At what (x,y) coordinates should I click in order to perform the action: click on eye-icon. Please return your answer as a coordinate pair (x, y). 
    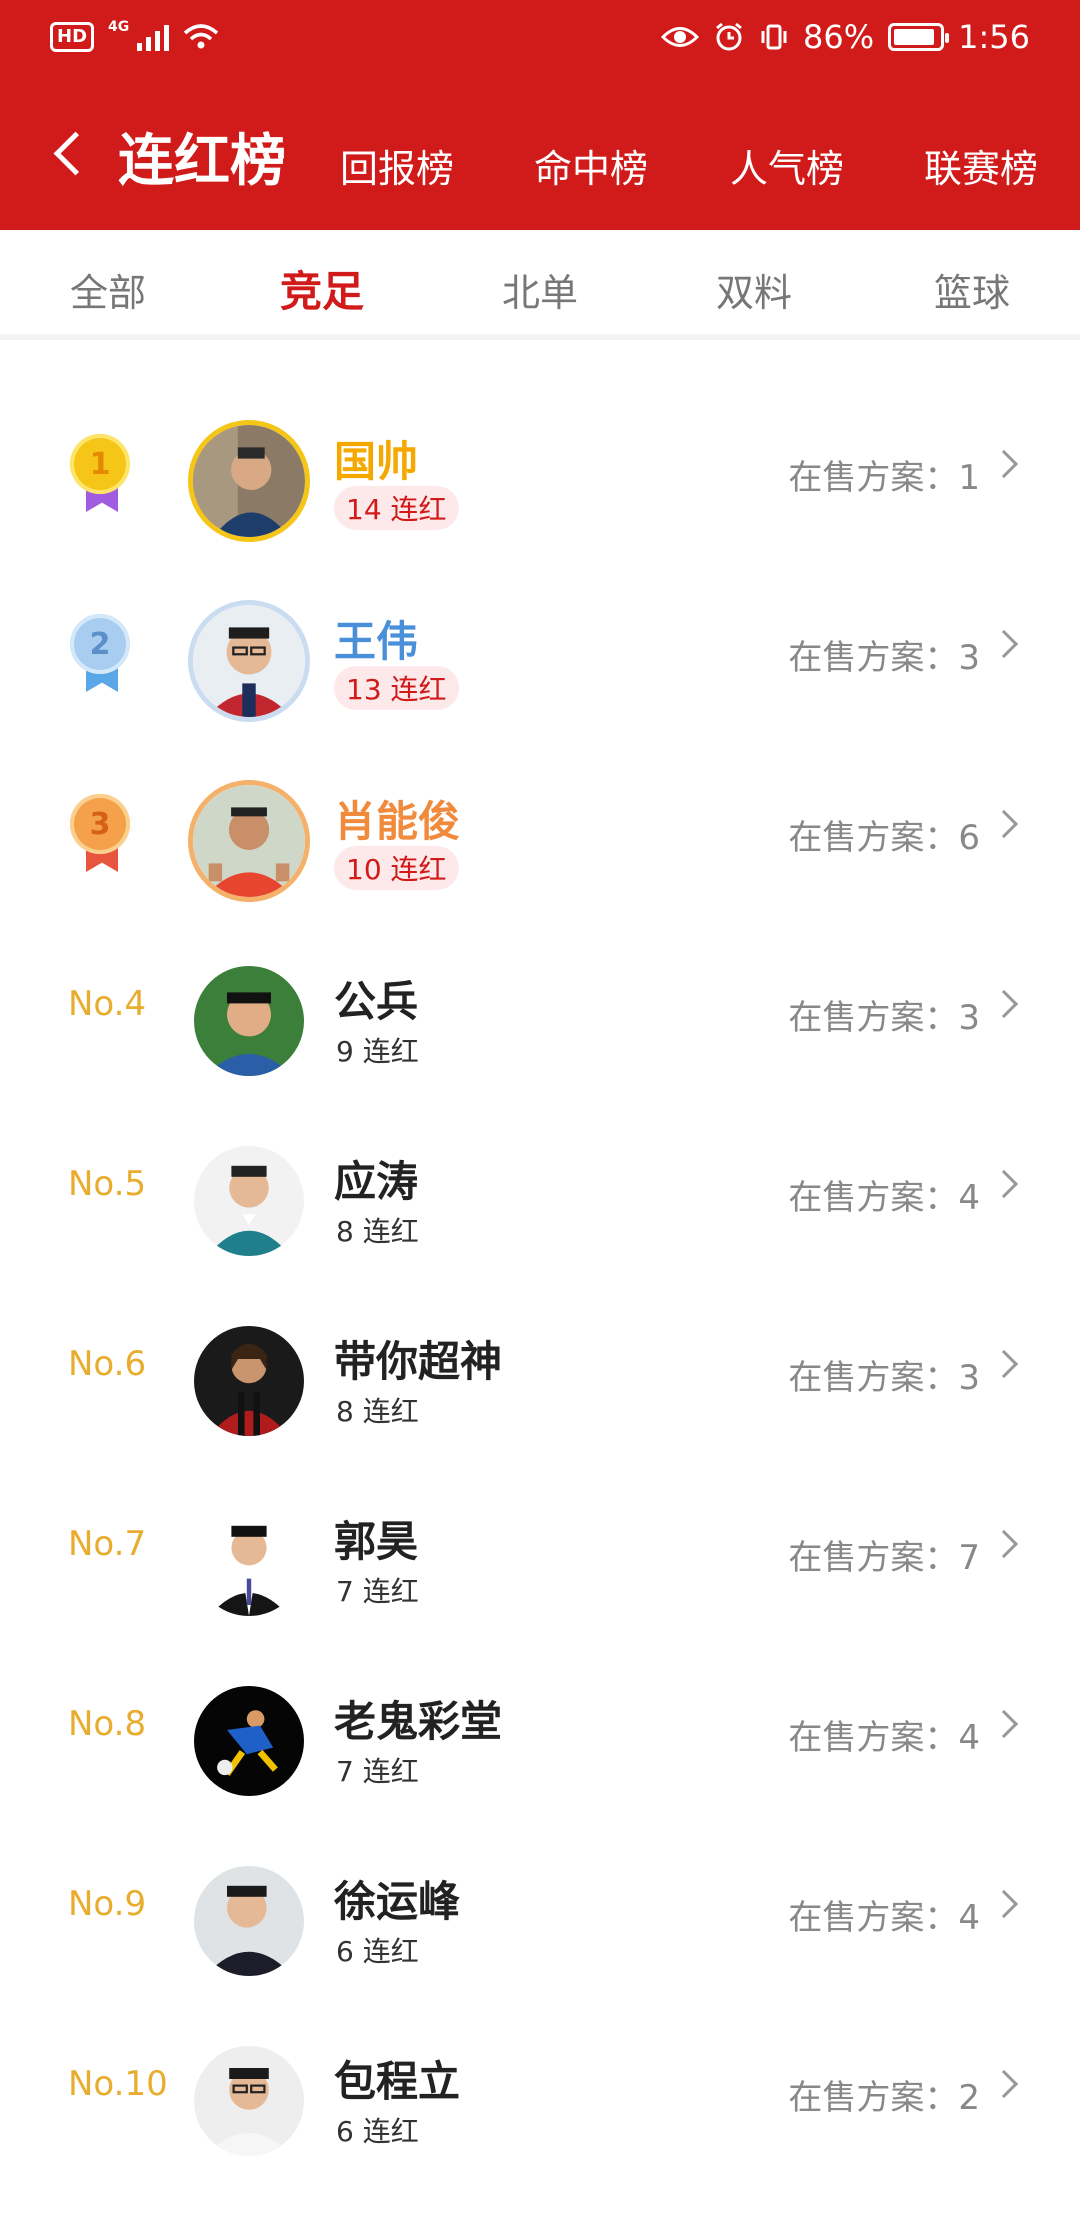
    Looking at the image, I should click on (680, 37).